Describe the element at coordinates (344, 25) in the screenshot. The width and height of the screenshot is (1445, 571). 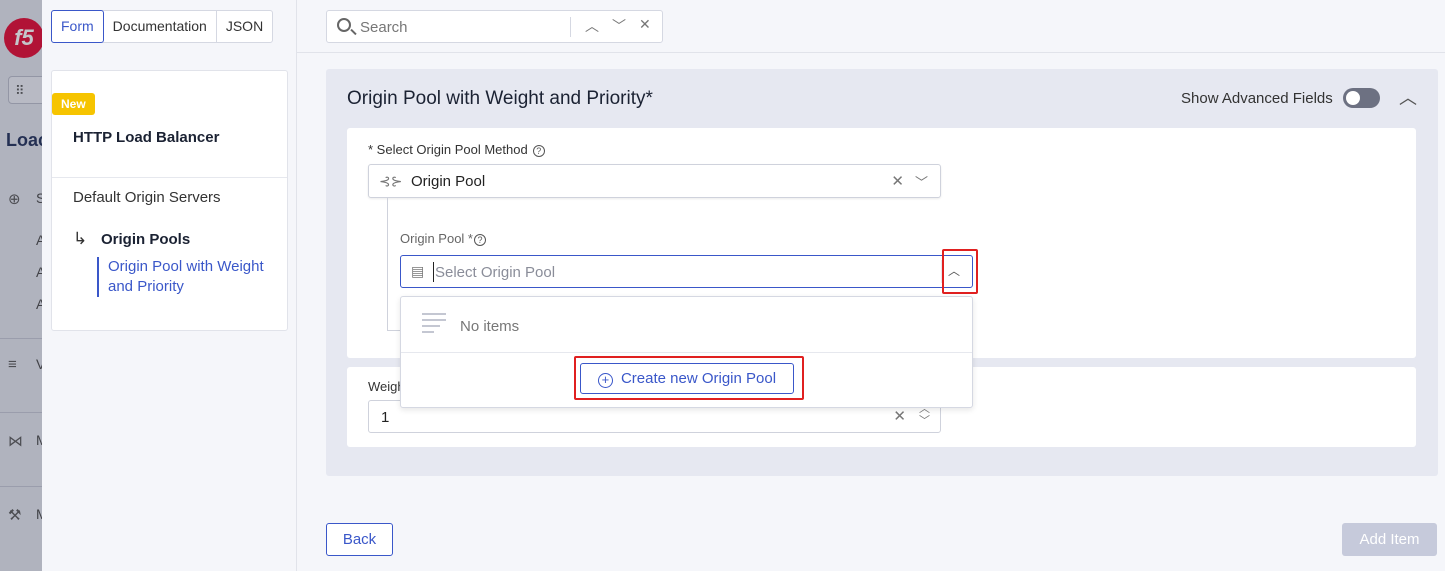
I see `search-icon` at that location.